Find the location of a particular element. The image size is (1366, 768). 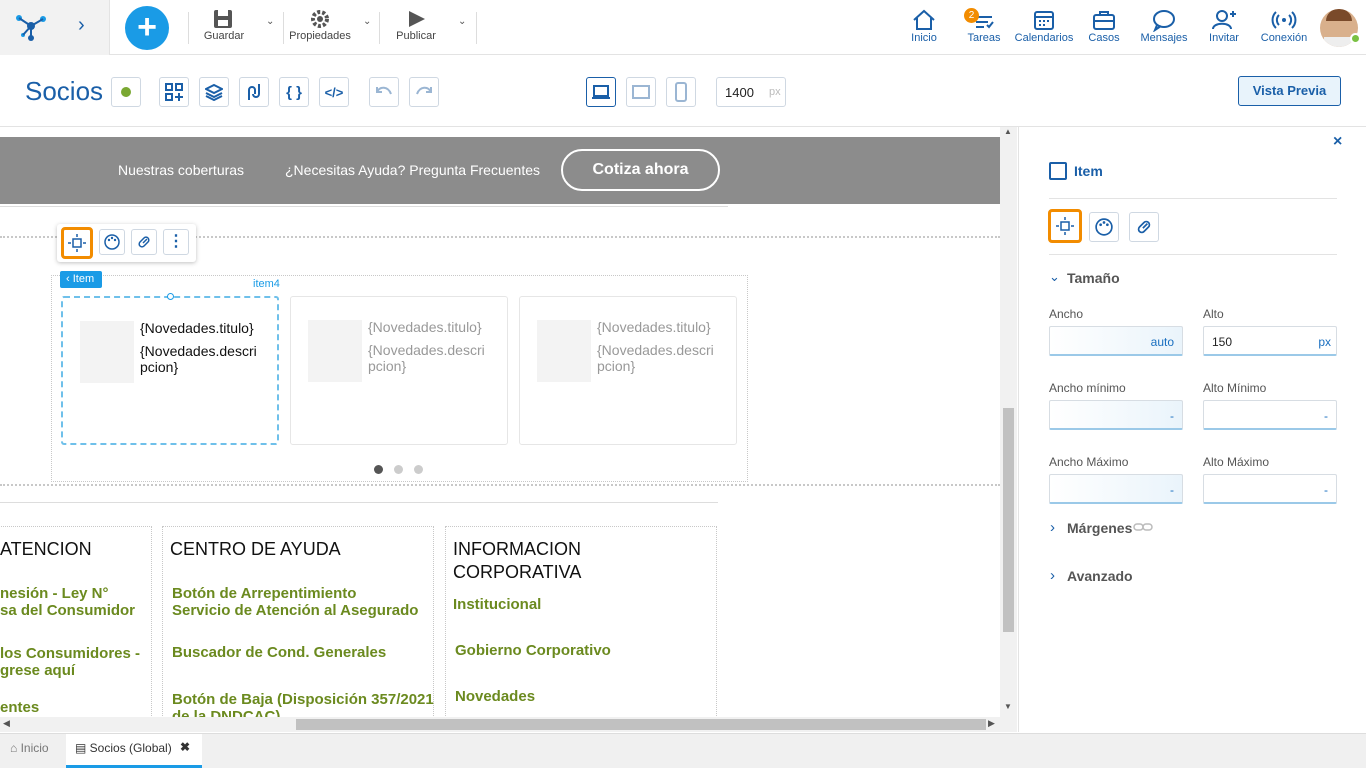

link-chain-icon is located at coordinates (1143, 527).